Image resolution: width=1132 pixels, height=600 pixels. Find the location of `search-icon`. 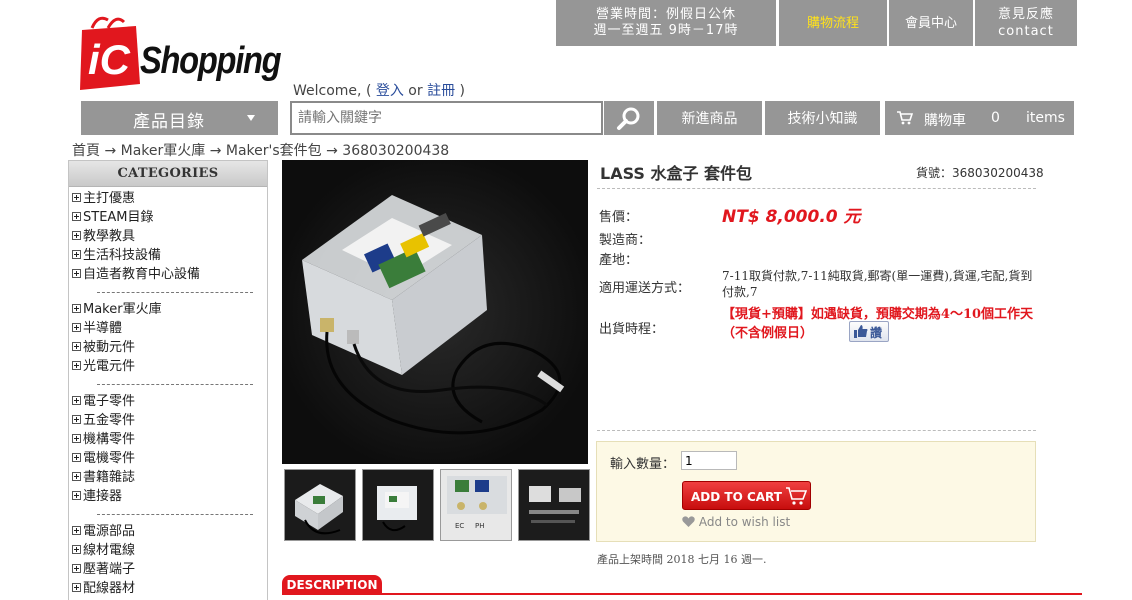

search-icon is located at coordinates (628, 118).